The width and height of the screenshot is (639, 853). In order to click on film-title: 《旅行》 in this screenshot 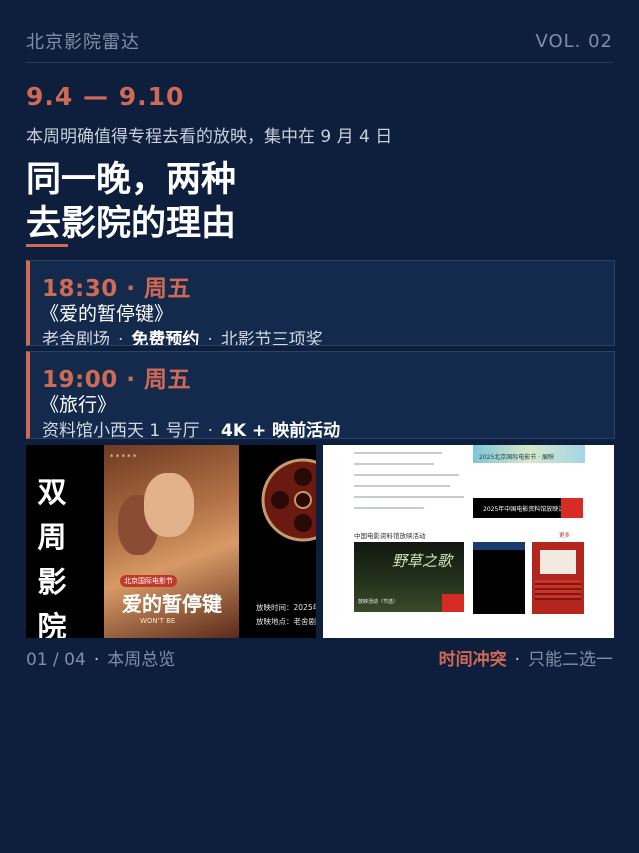, I will do `click(78, 405)`.